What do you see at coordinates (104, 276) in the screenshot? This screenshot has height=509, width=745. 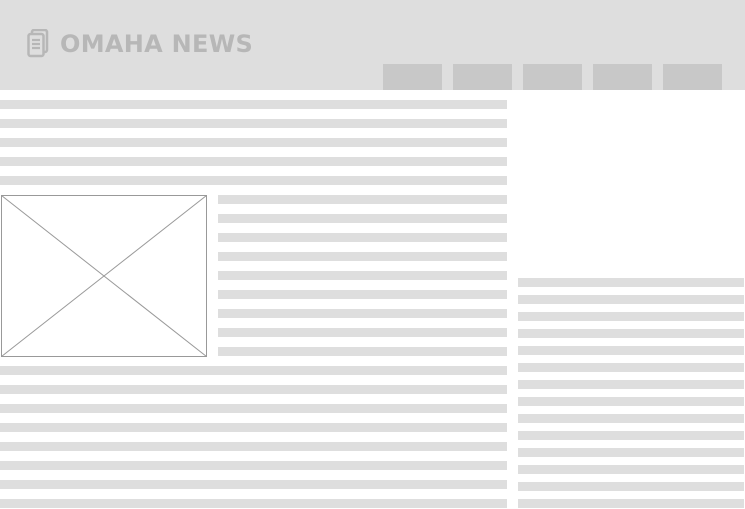 I see `image-placeholder` at bounding box center [104, 276].